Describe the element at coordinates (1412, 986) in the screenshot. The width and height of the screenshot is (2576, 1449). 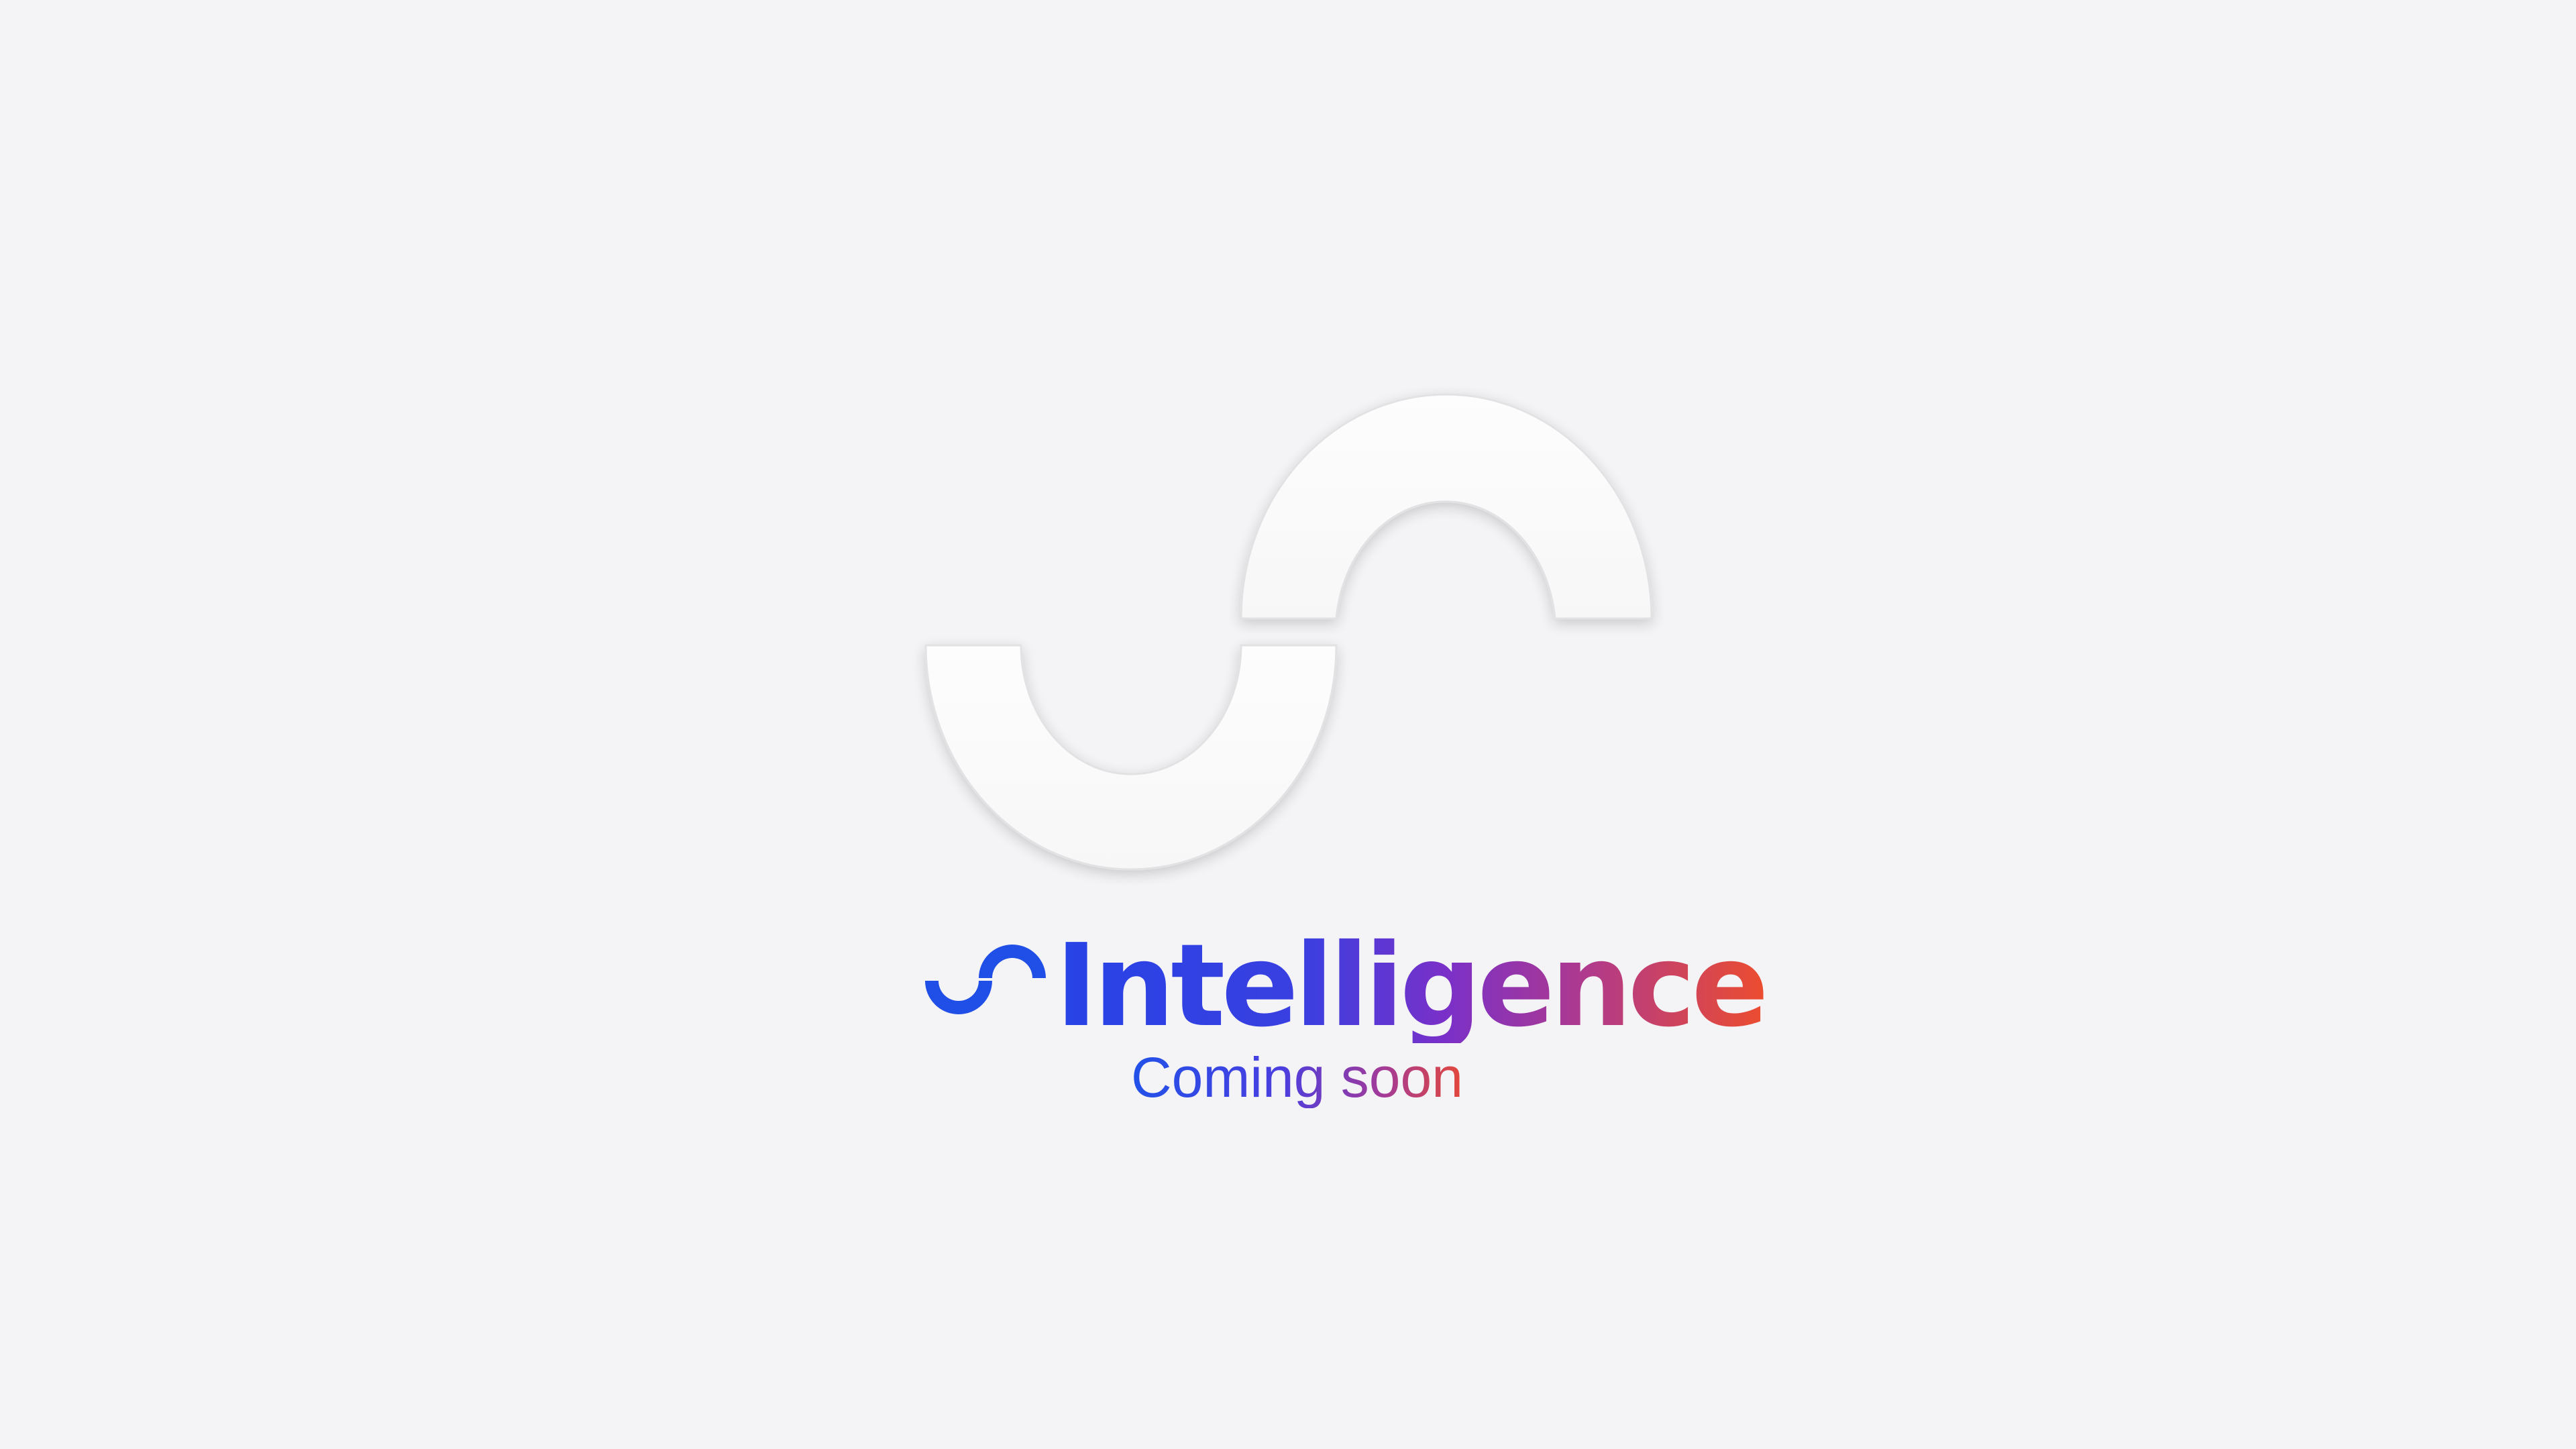
I see `brand-name: Intelligence` at that location.